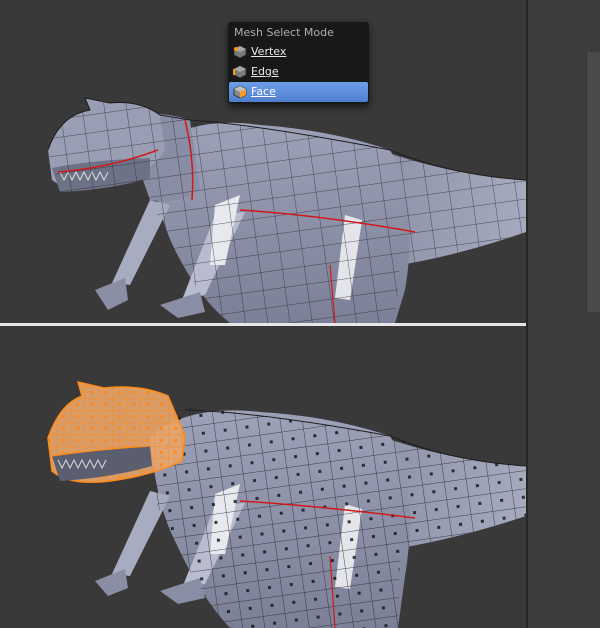 The image size is (600, 628). I want to click on menu-title: Mesh Select Mode, so click(284, 32).